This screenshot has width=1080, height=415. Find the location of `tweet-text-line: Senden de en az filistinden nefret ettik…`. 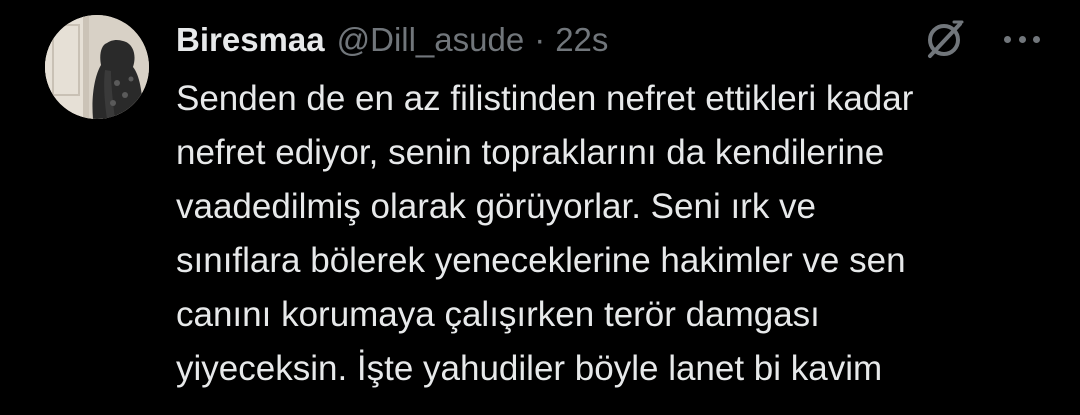

tweet-text-line: Senden de en az filistinden nefret ettik… is located at coordinates (545, 98).